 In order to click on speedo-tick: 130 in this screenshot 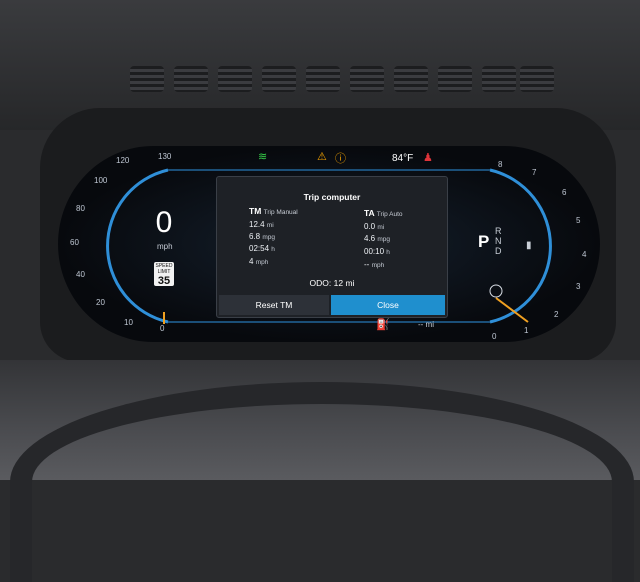, I will do `click(165, 156)`.